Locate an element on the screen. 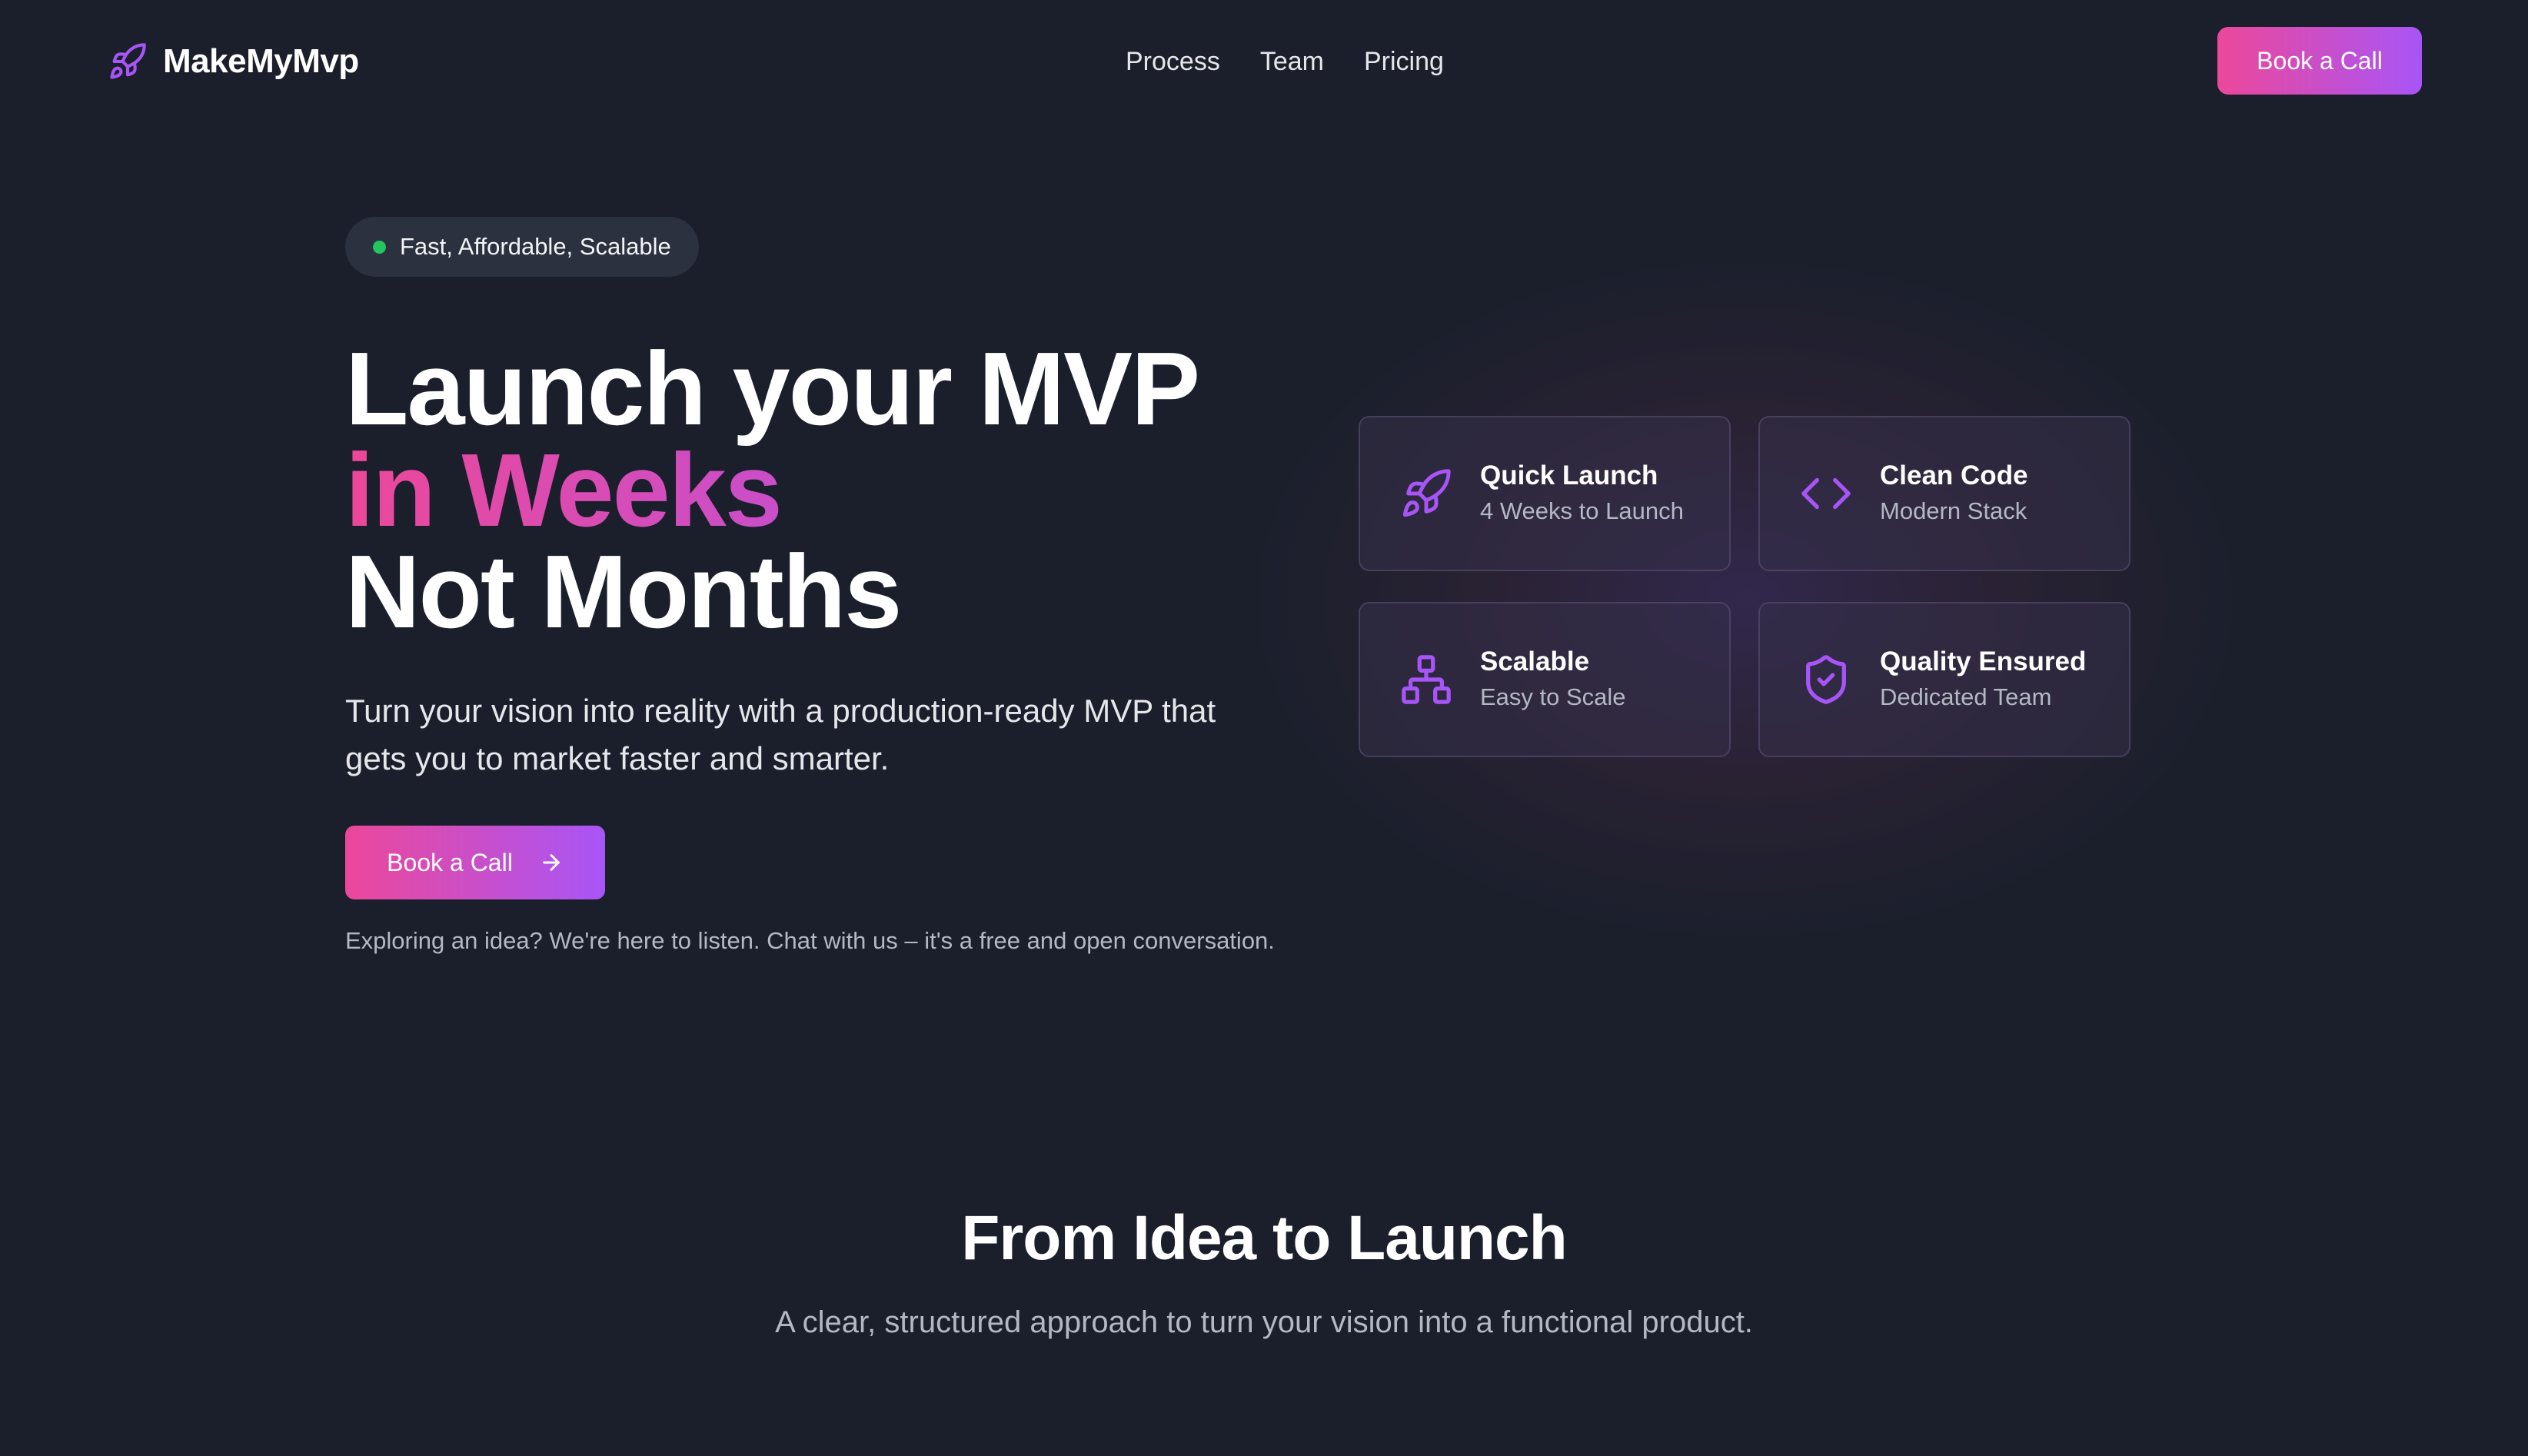  main-nav: Process Team Pricing is located at coordinates (1285, 62).